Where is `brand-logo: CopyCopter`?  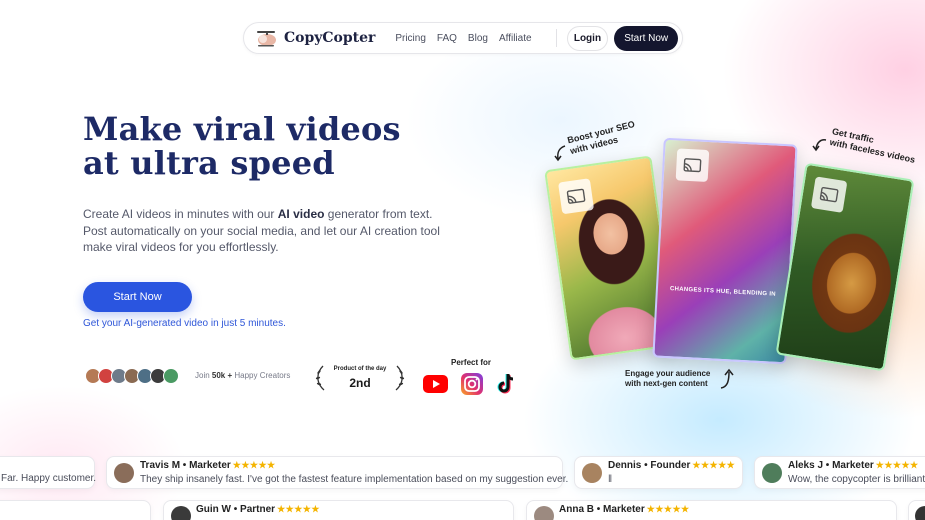 brand-logo: CopyCopter is located at coordinates (316, 38).